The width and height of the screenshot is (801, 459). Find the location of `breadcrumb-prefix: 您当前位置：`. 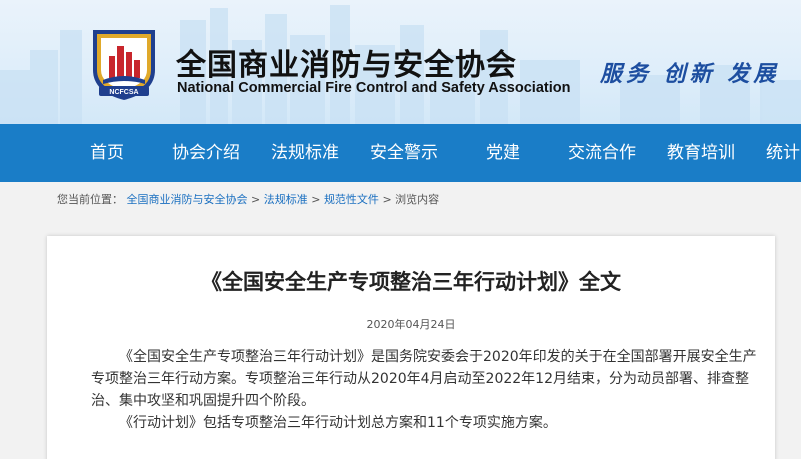

breadcrumb-prefix: 您当前位置： is located at coordinates (90, 199).